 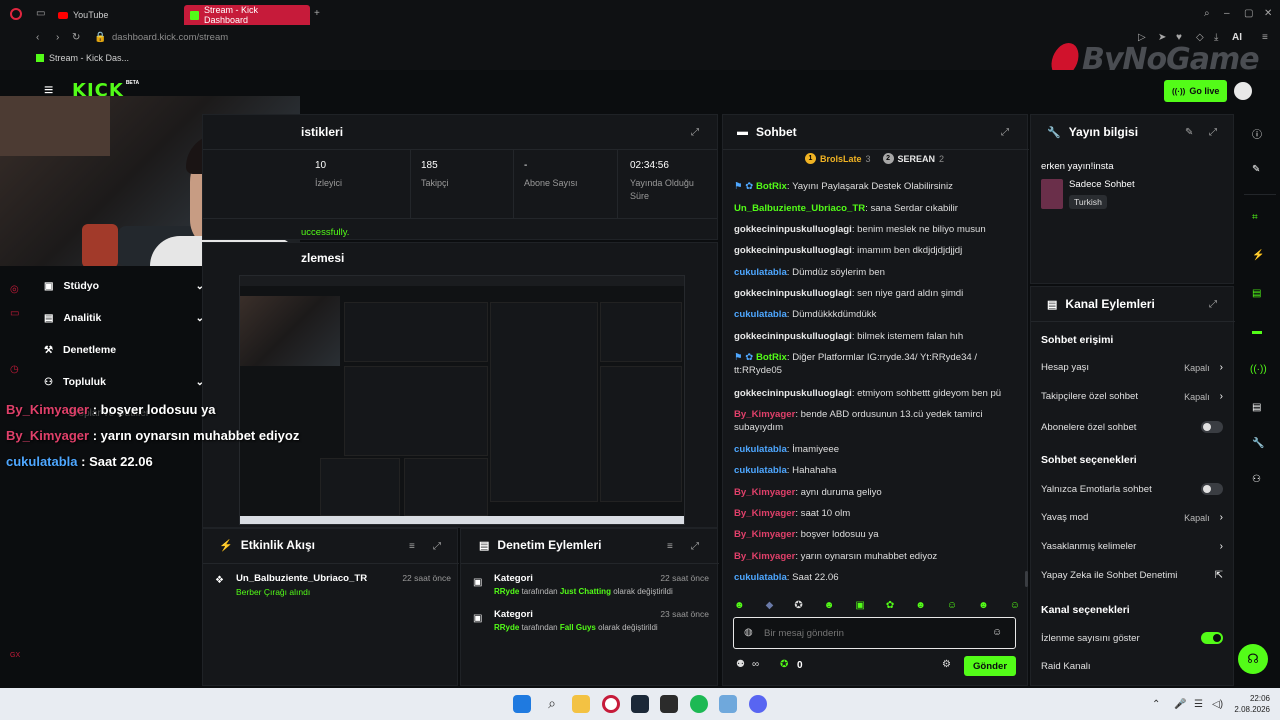 I want to click on discord-icon, so click(x=758, y=704).